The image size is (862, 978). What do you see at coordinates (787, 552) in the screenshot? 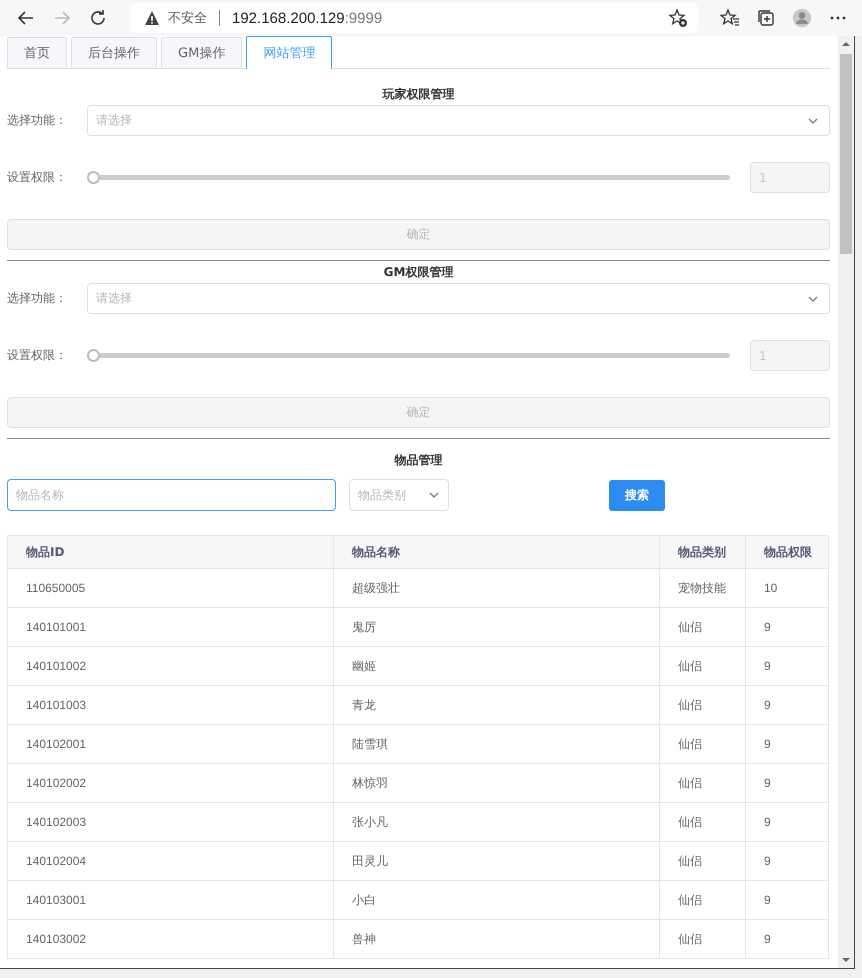
I see `column-header: 物品权限` at bounding box center [787, 552].